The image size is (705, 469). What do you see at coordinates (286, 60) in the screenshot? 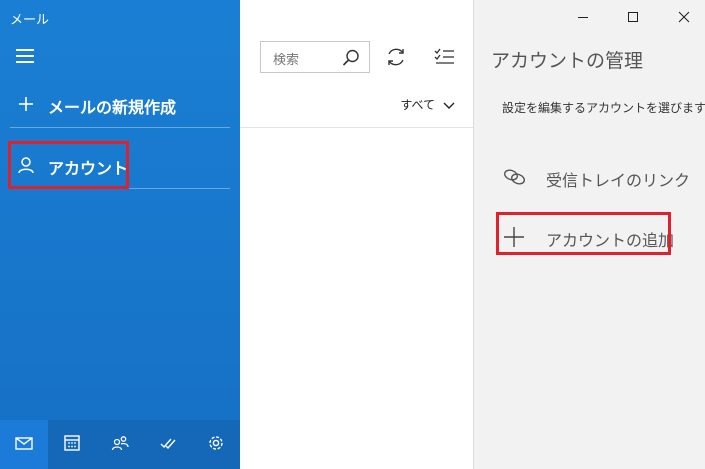
I see `search-placeholder: 検索` at bounding box center [286, 60].